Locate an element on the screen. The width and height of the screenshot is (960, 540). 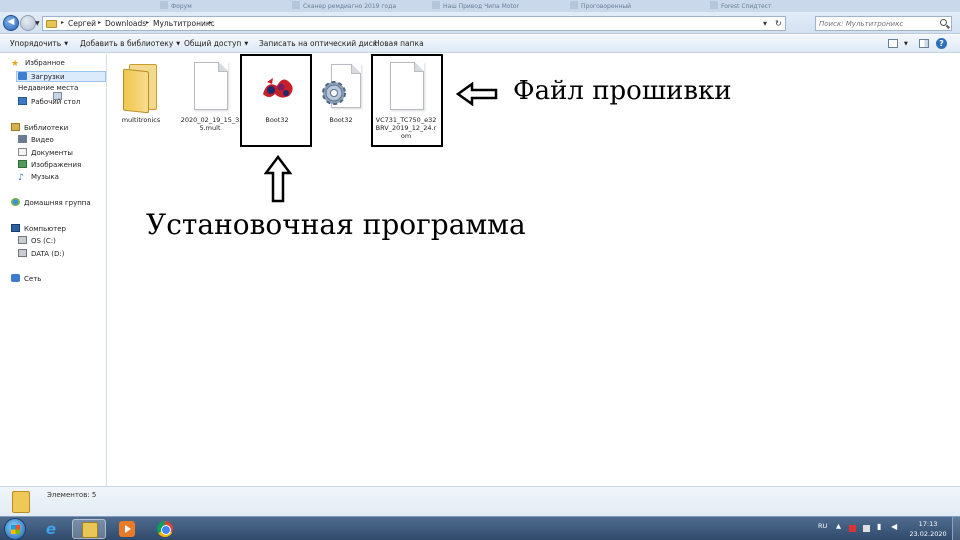
taskbar-internet-explorer: e is located at coordinates (51, 529).